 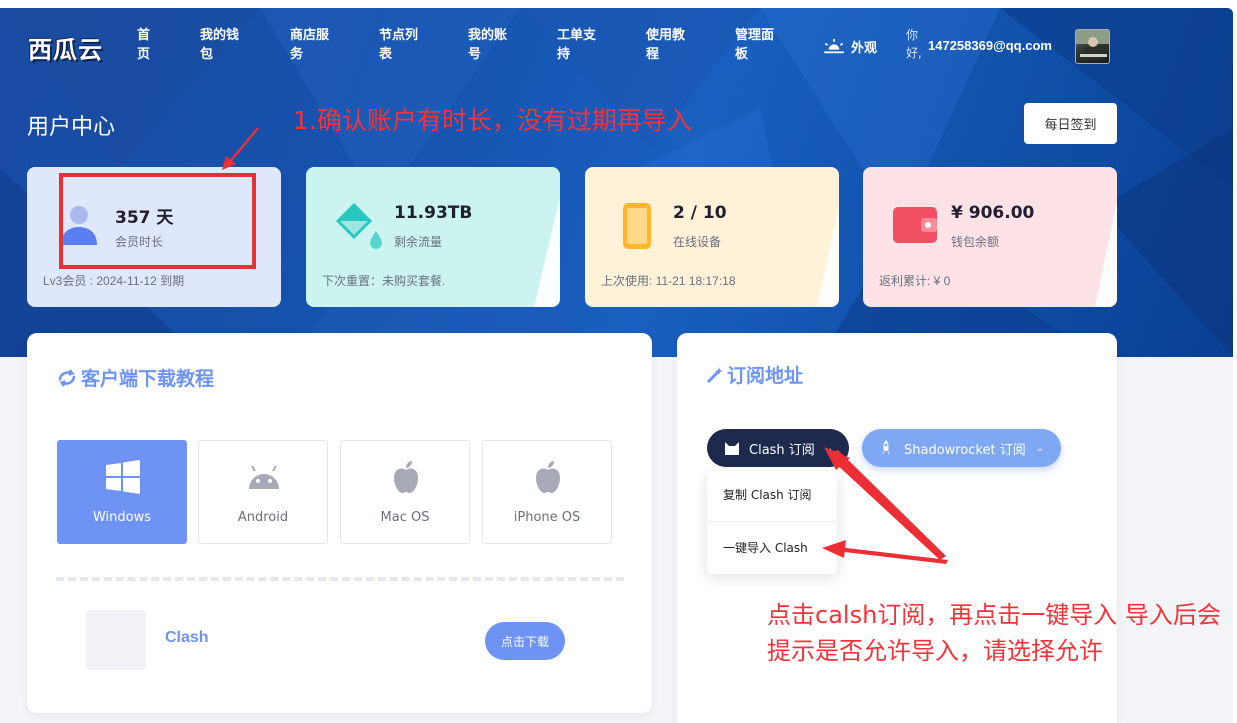 I want to click on stat-card-devices: 2 / 10 在线设备 上次使用: 11-21 18:17:18, so click(x=712, y=237).